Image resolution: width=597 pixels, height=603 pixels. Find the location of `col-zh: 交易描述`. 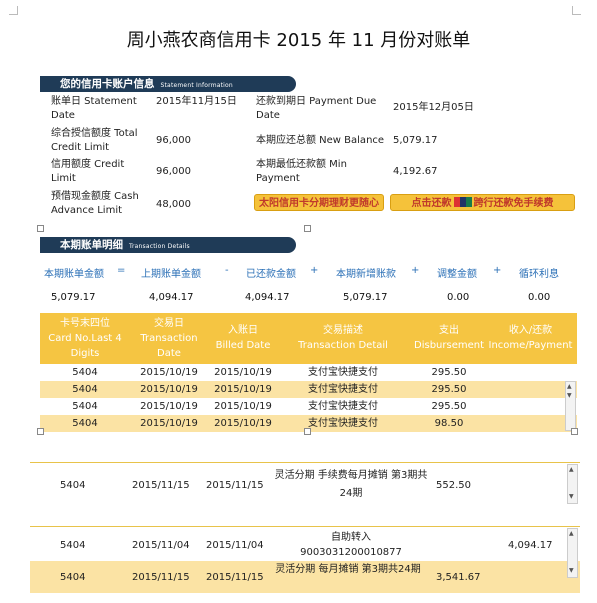

col-zh: 交易描述 is located at coordinates (343, 330).